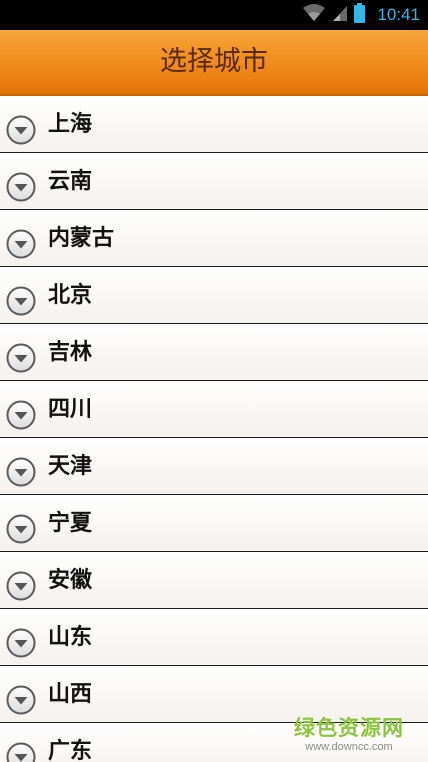 Image resolution: width=428 pixels, height=762 pixels. I want to click on list-item: 四川, so click(214, 409).